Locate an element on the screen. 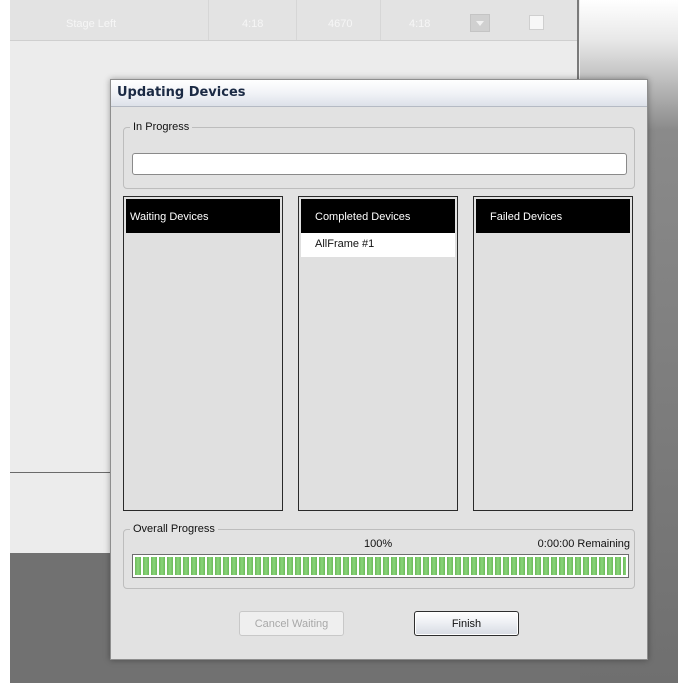  list-item: AllFrame #1 is located at coordinates (378, 245).